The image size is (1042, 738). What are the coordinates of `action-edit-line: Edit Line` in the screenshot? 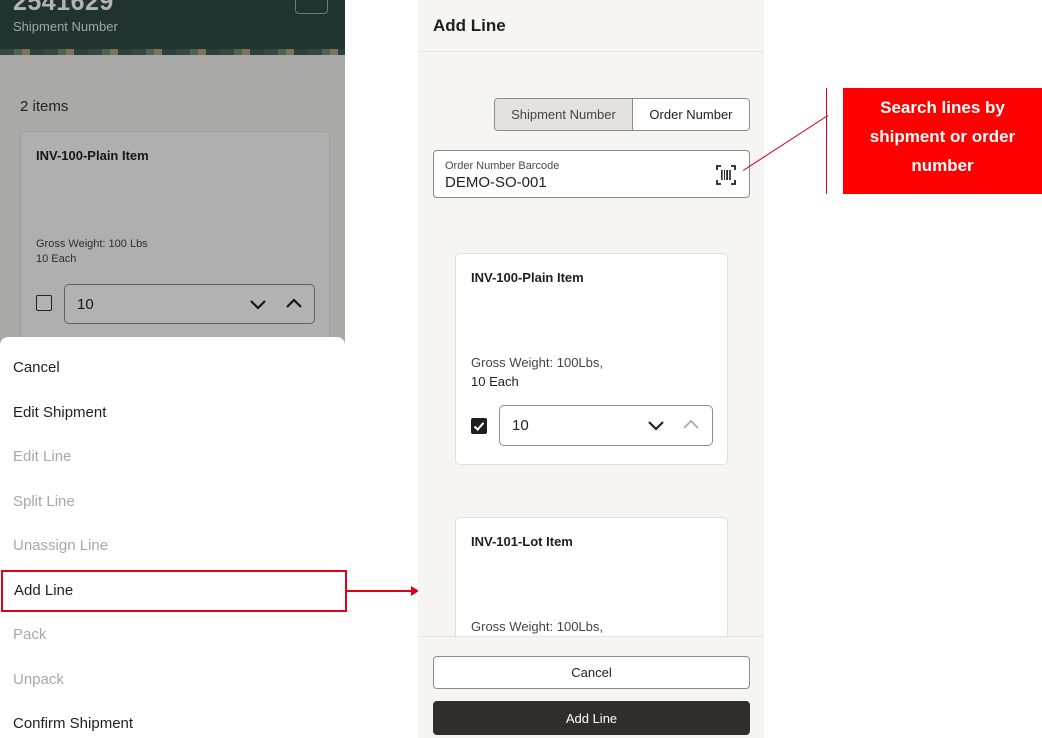 It's located at (42, 456).